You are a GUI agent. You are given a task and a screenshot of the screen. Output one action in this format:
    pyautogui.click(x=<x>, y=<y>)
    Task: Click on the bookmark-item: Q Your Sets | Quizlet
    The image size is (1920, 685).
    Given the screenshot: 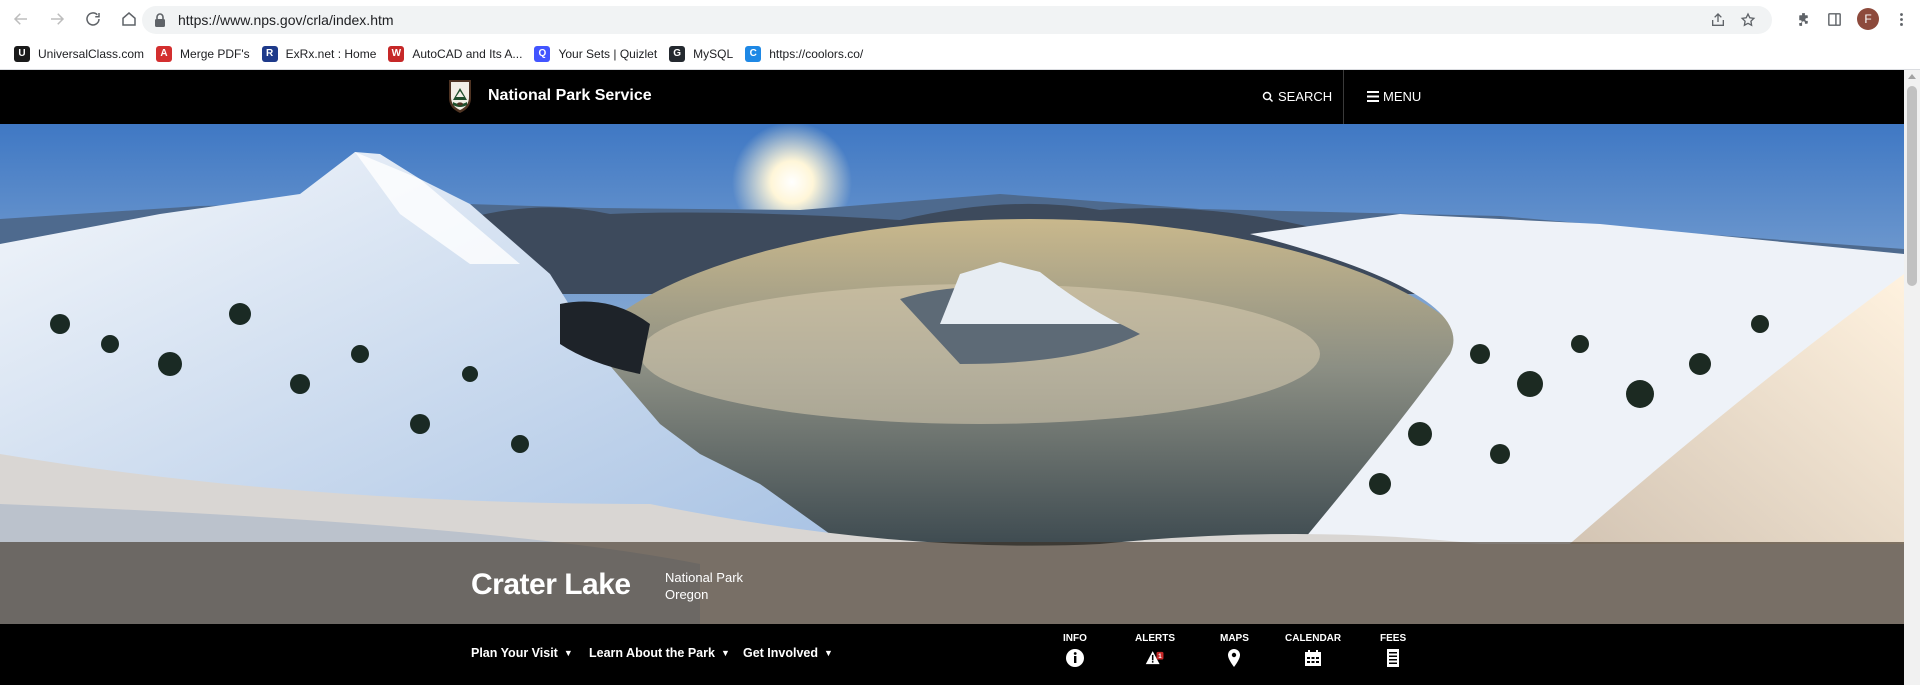 What is the action you would take?
    pyautogui.click(x=599, y=54)
    